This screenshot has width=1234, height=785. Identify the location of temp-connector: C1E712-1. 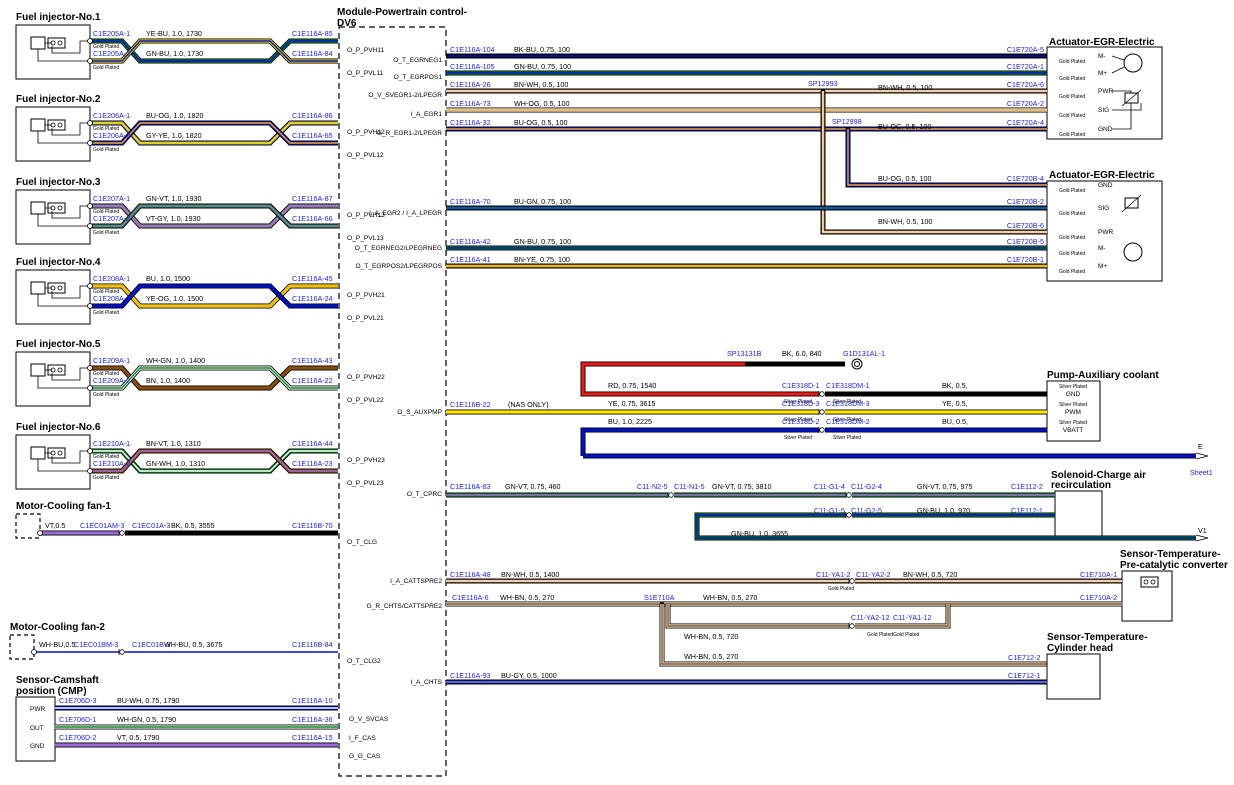
(1024, 675).